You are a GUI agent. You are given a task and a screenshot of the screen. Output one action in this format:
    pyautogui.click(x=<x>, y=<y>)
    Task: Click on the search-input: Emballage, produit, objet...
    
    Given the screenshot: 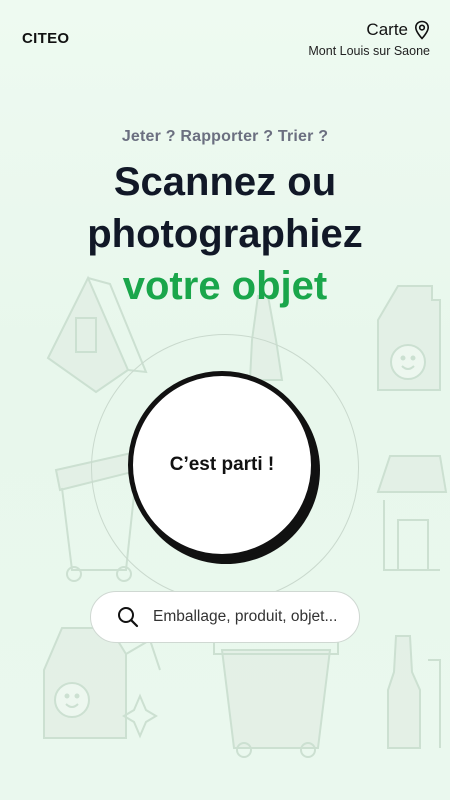 What is the action you would take?
    pyautogui.click(x=225, y=617)
    